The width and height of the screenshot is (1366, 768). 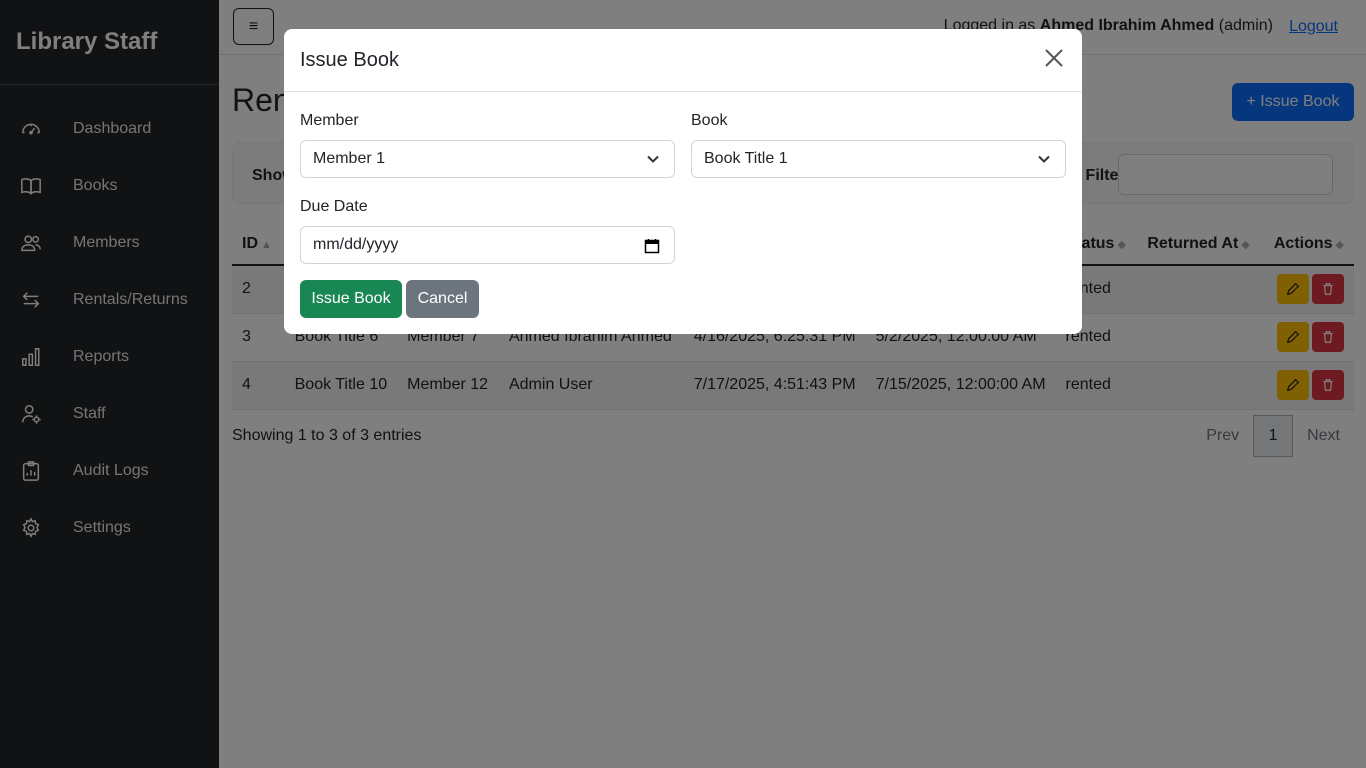 I want to click on calendar-icon, so click(x=652, y=246).